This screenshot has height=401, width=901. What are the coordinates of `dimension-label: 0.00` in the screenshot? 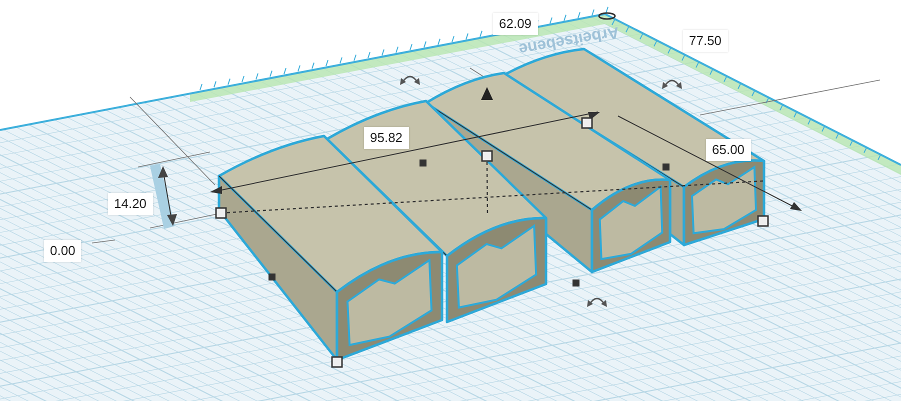 It's located at (63, 251).